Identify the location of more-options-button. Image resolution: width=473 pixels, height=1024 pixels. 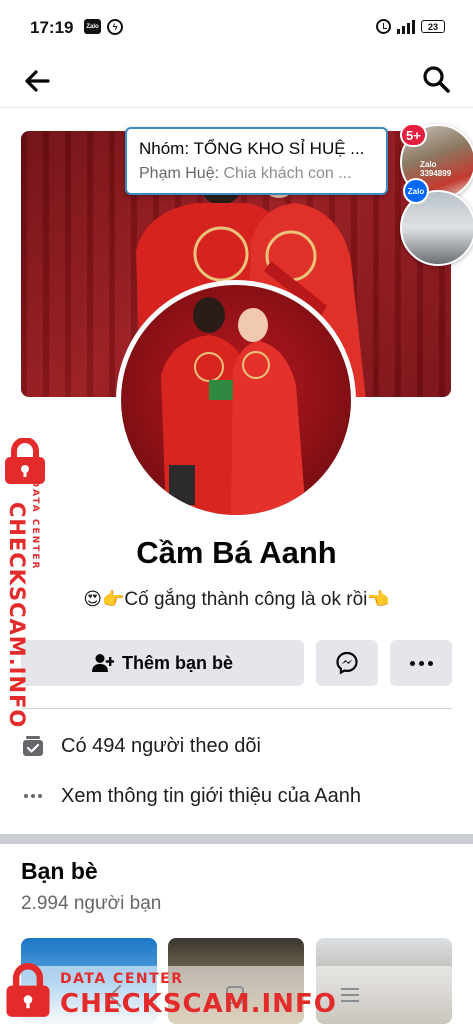
(421, 663).